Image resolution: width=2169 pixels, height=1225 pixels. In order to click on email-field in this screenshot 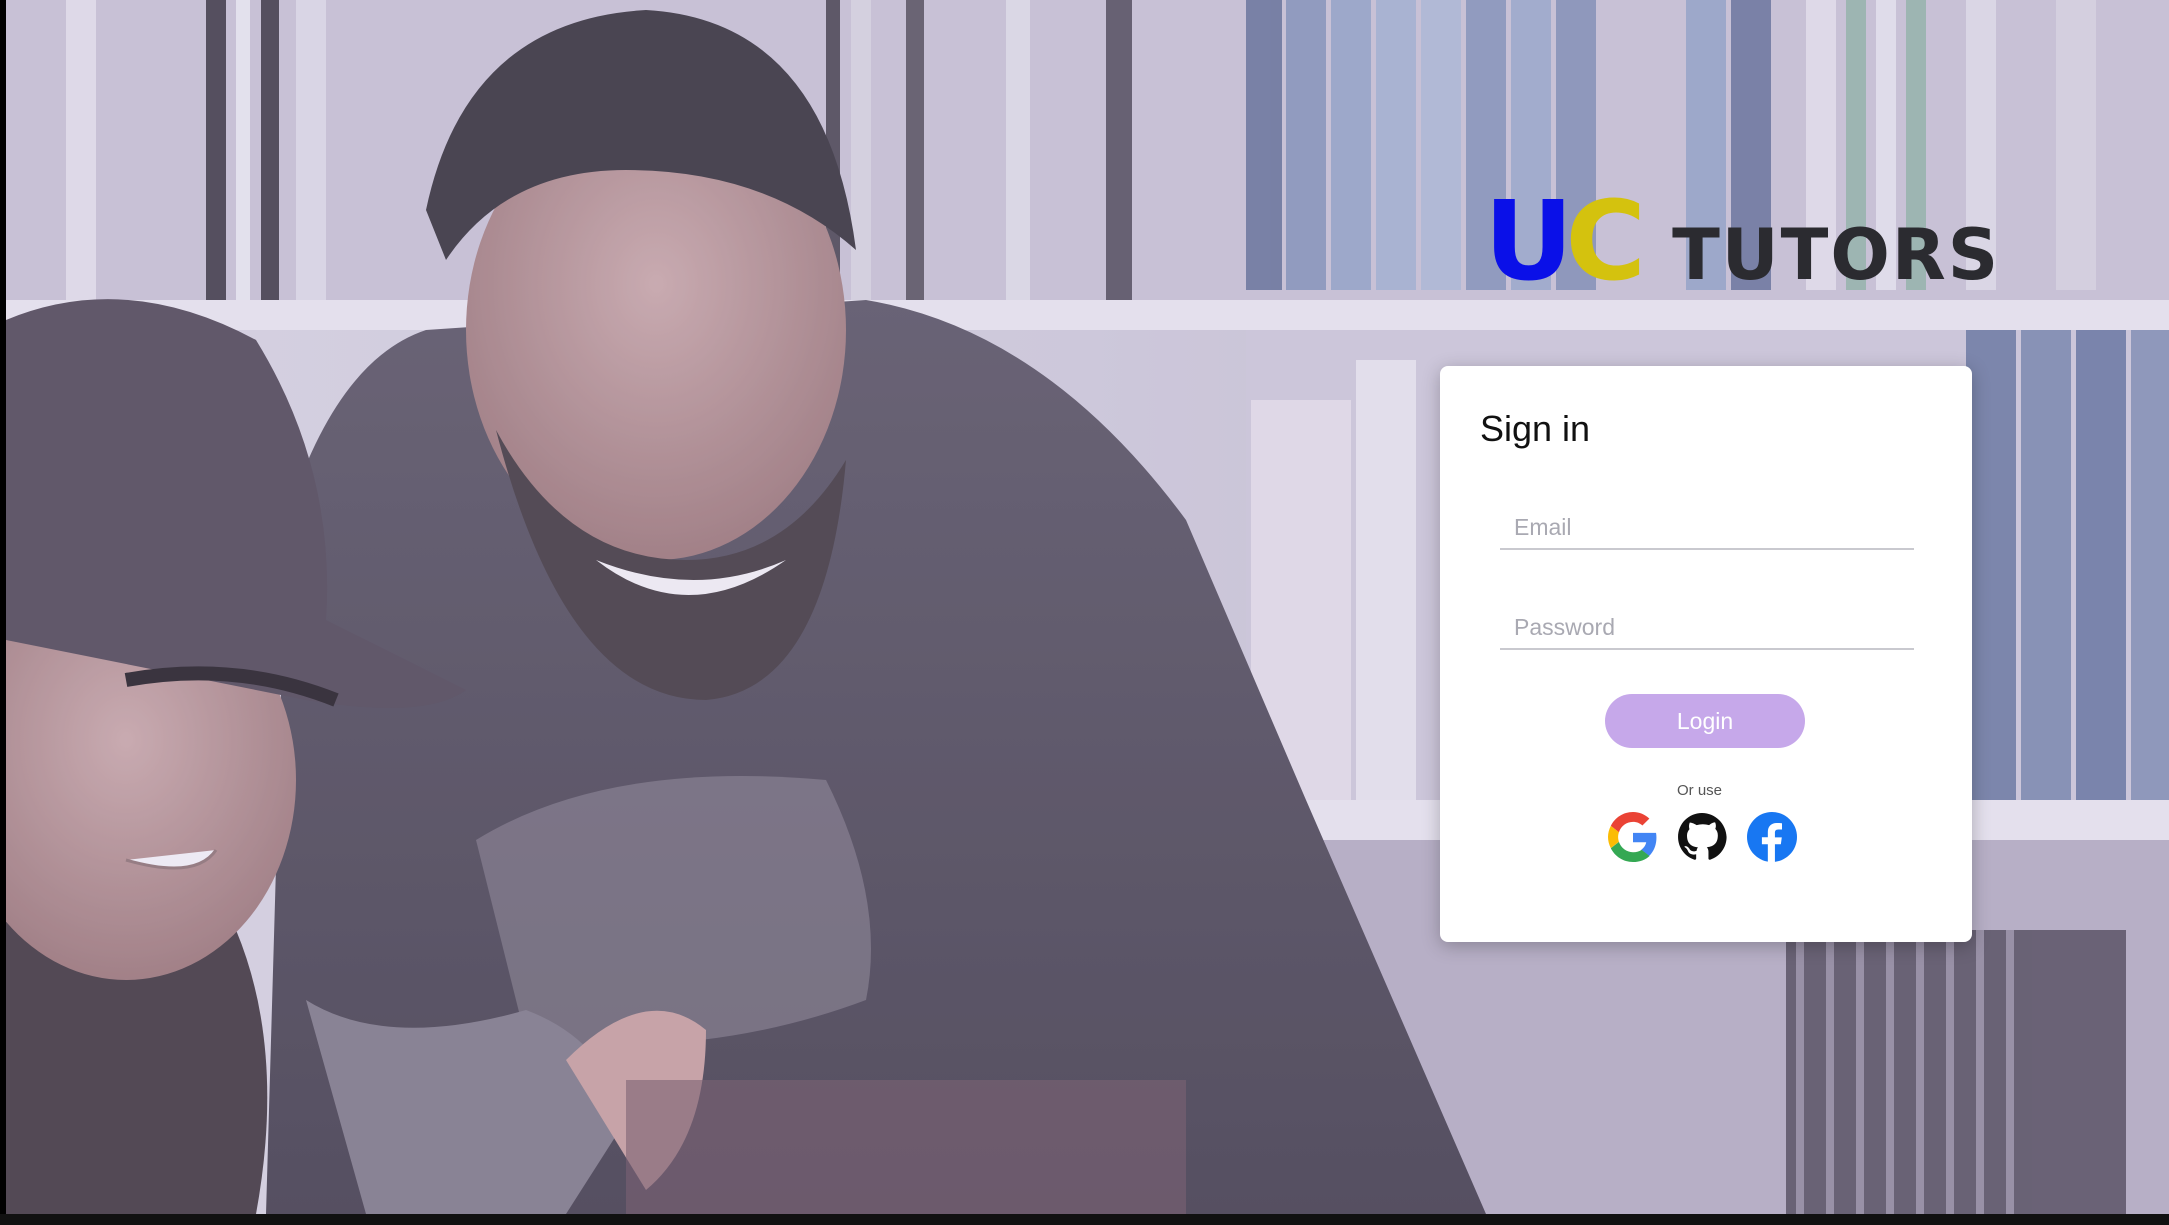, I will do `click(1707, 528)`.